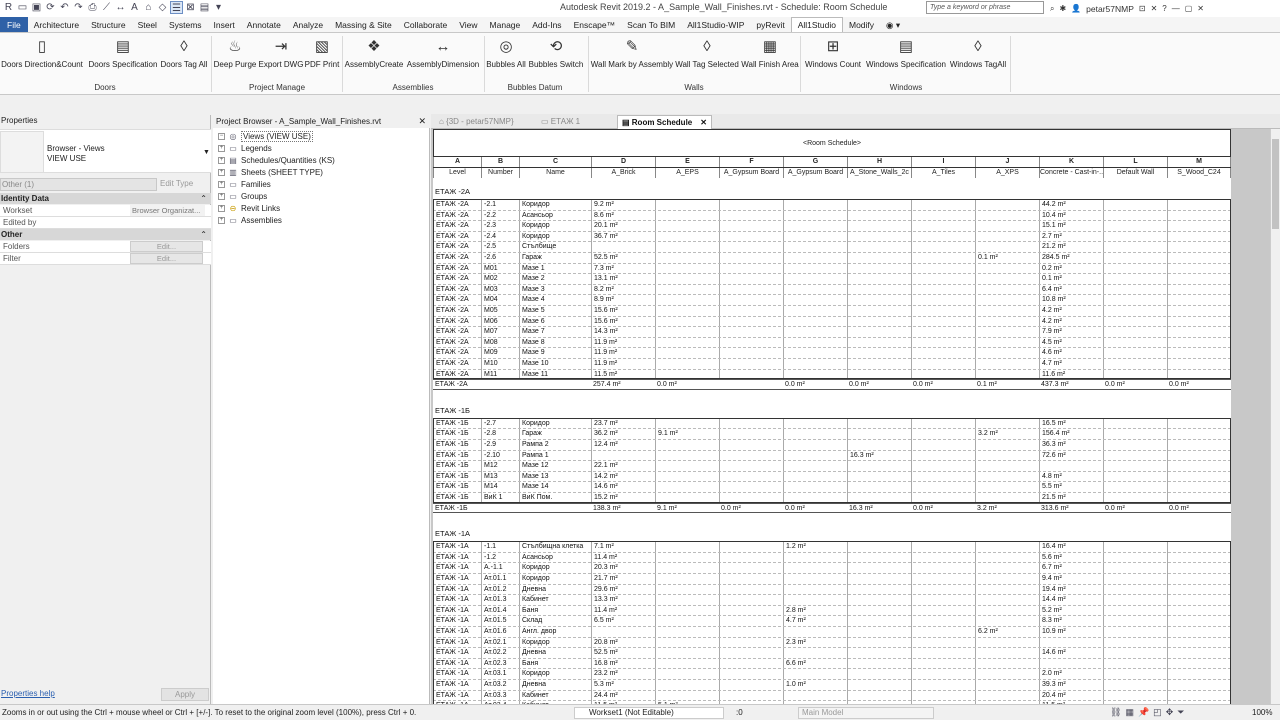 The width and height of the screenshot is (1280, 720). What do you see at coordinates (105, 198) in the screenshot?
I see `section-identity-data: Identity Data ⌃` at bounding box center [105, 198].